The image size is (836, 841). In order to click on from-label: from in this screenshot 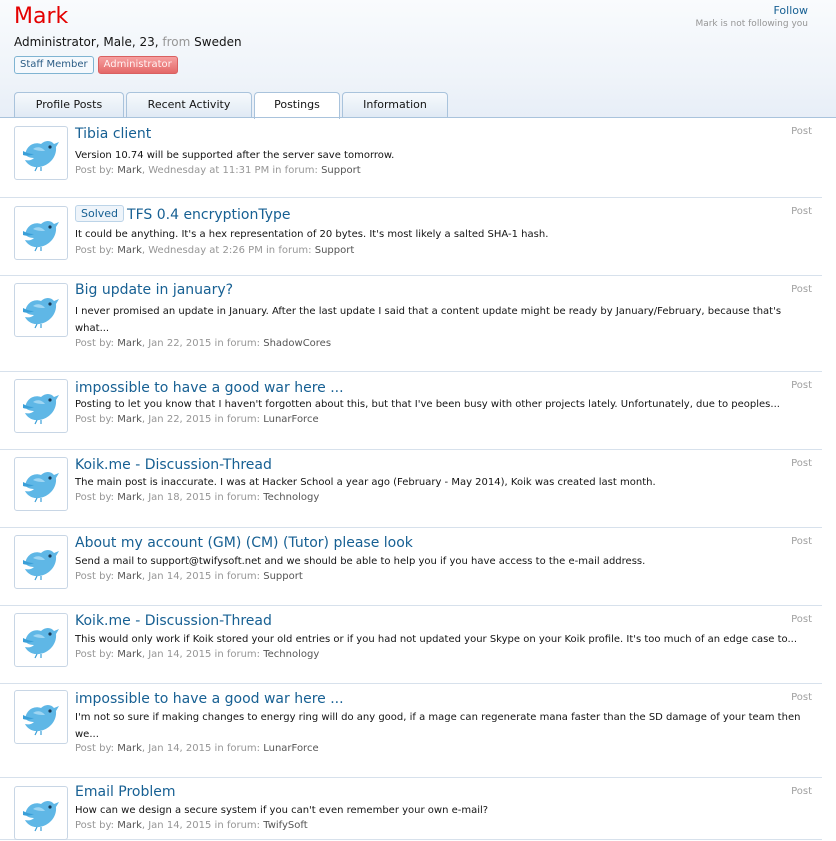, I will do `click(176, 42)`.